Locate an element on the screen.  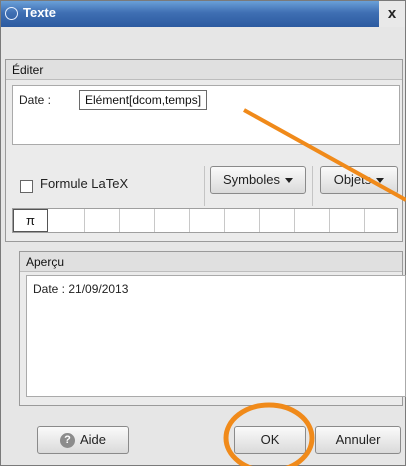
edit-panel-header: Éditer is located at coordinates (204, 70).